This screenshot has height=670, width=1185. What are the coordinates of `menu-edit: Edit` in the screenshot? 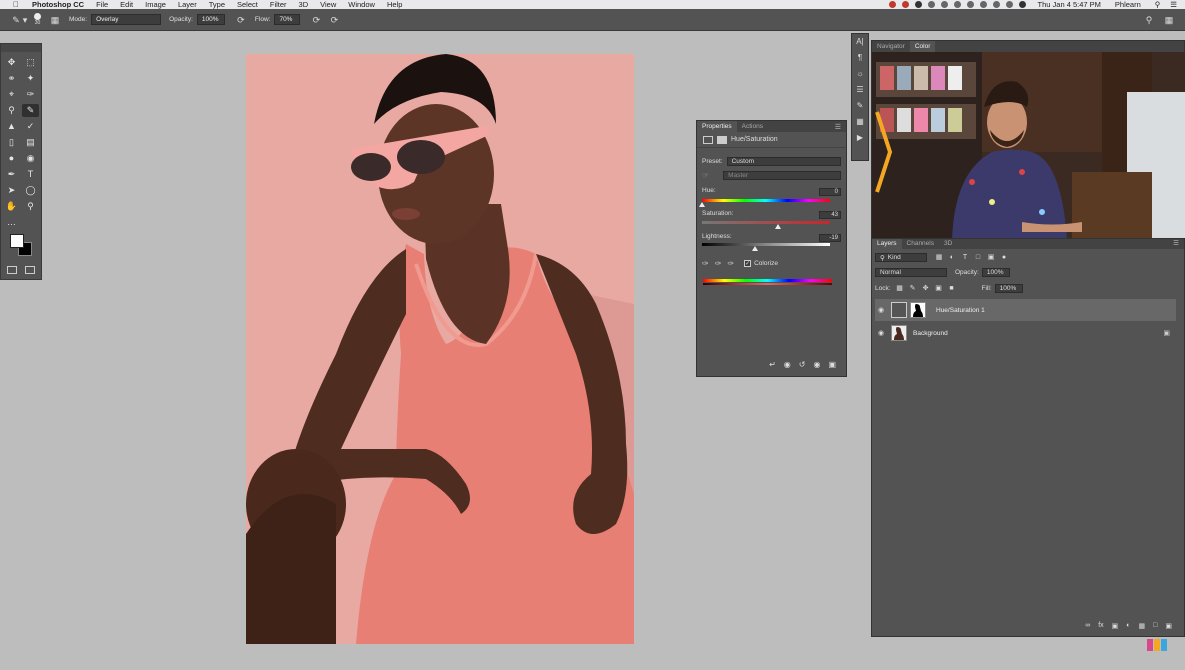 It's located at (126, 4).